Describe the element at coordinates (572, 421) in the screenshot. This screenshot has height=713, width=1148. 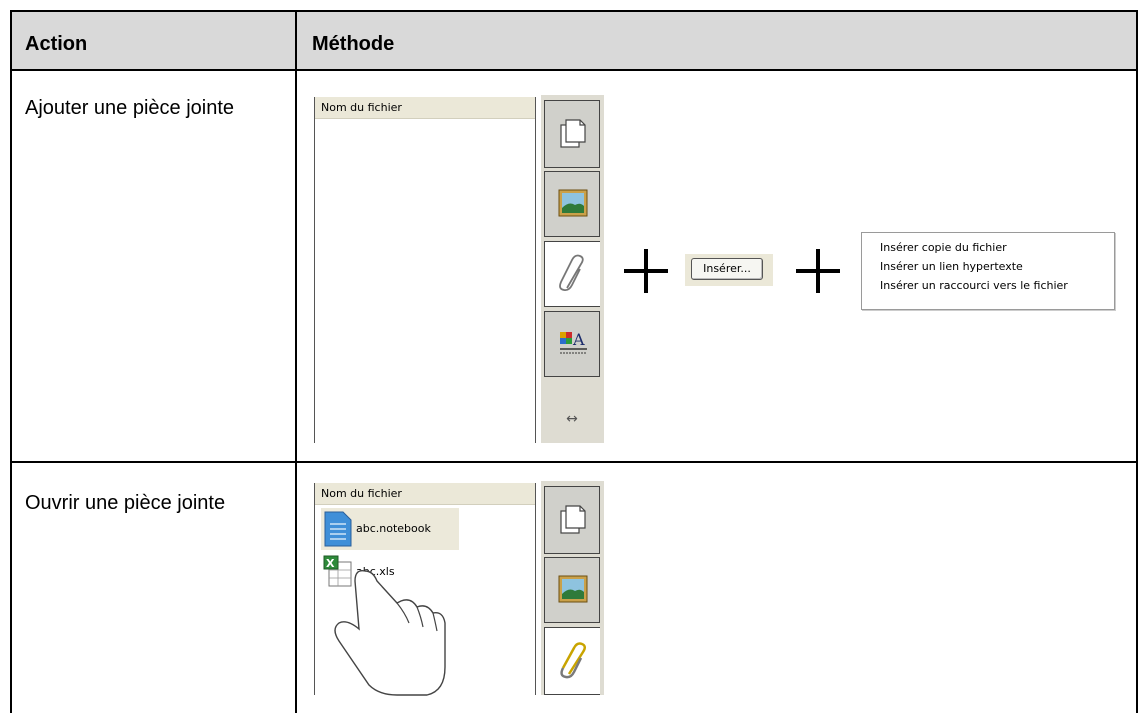
I see `resize-arrows-icon: ↔` at that location.